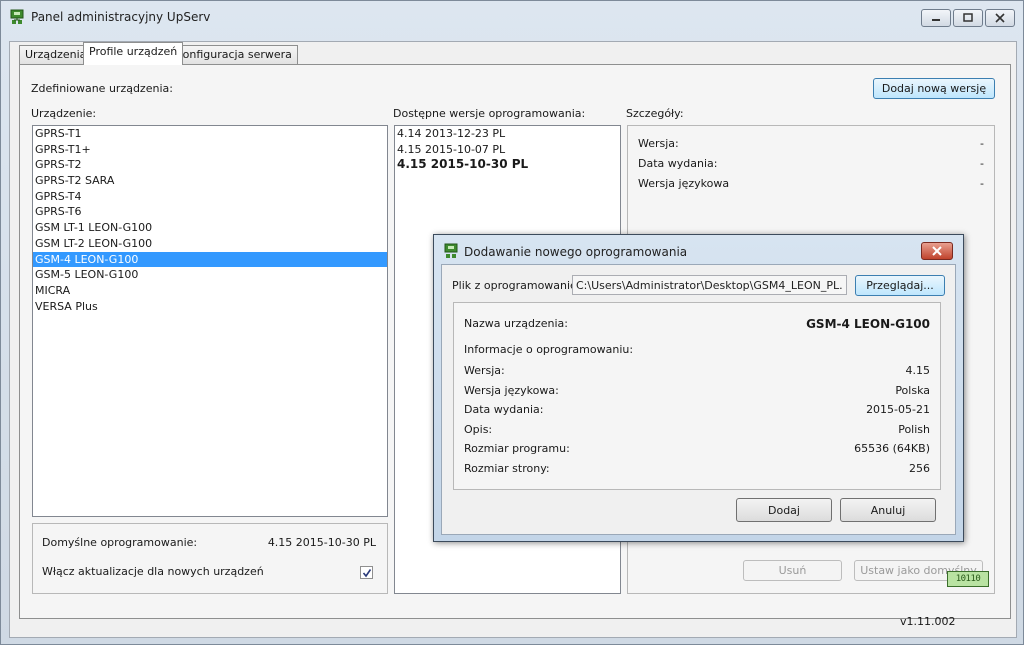 The height and width of the screenshot is (645, 1024). What do you see at coordinates (133, 53) in the screenshot?
I see `tab-profile-urzadzen: Profile urządzeń` at bounding box center [133, 53].